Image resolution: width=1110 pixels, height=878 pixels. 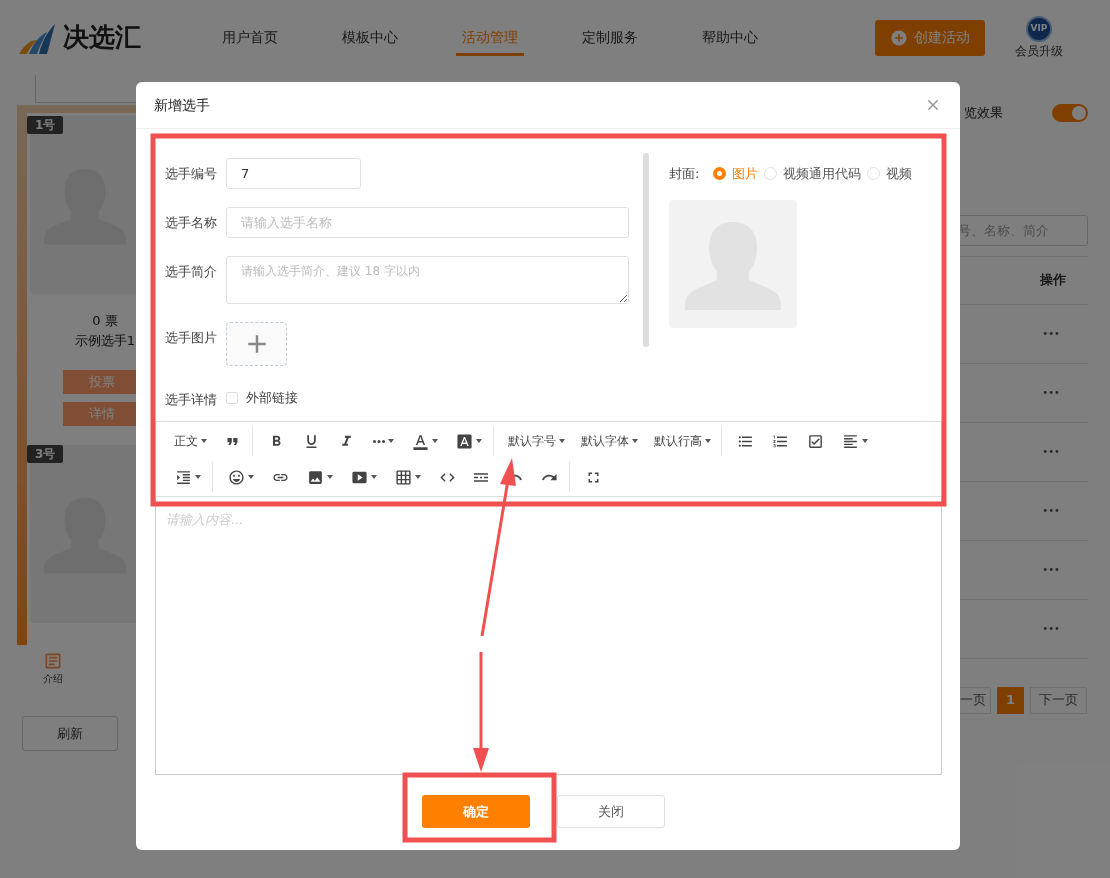 I want to click on indent-icon, so click(x=183, y=477).